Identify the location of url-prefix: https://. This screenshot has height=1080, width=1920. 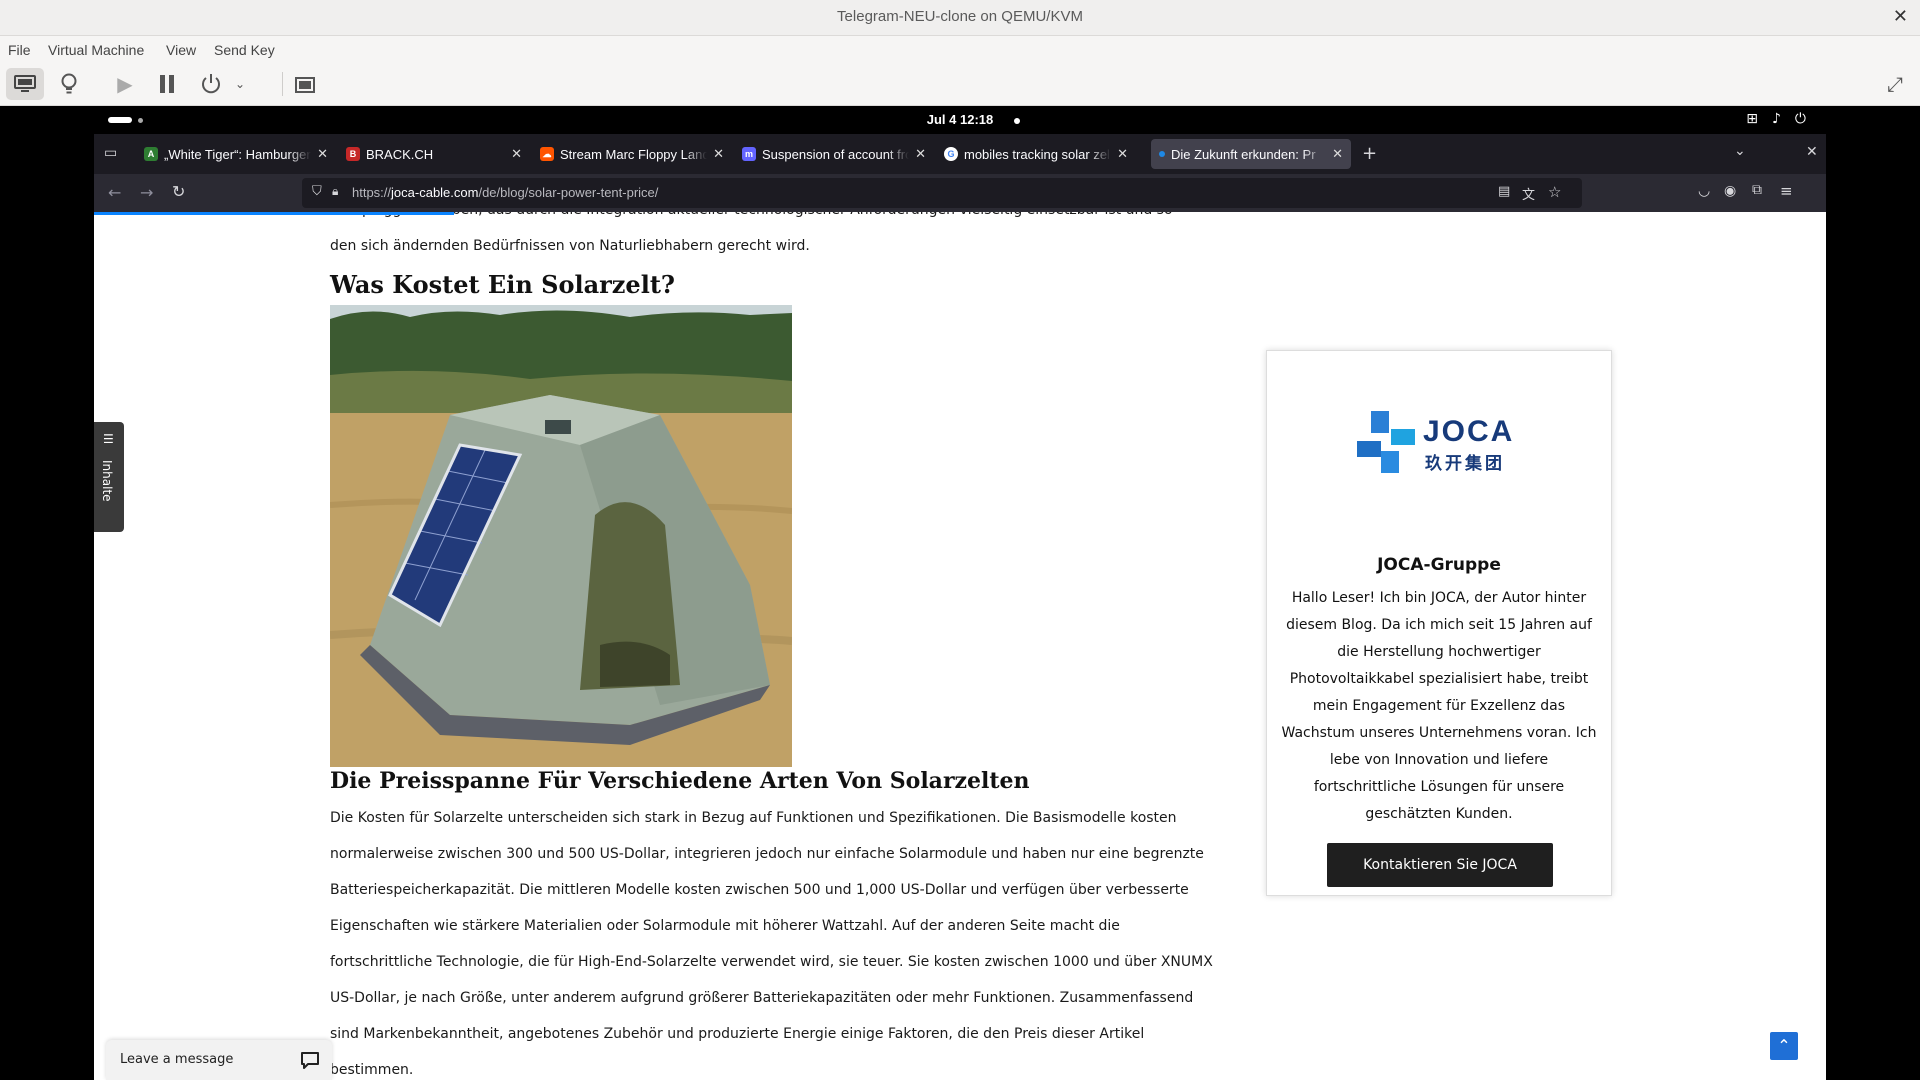
(372, 192).